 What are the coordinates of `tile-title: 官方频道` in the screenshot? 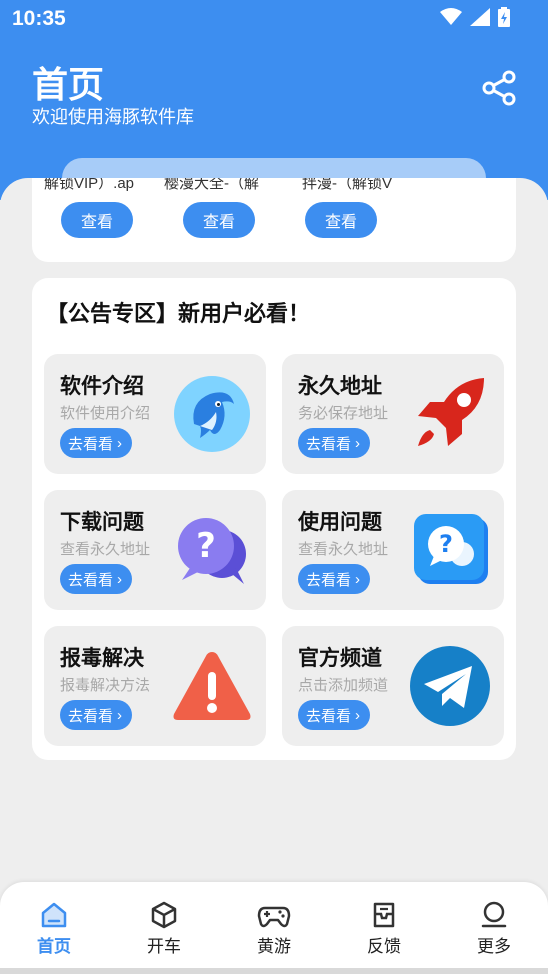 It's located at (340, 658).